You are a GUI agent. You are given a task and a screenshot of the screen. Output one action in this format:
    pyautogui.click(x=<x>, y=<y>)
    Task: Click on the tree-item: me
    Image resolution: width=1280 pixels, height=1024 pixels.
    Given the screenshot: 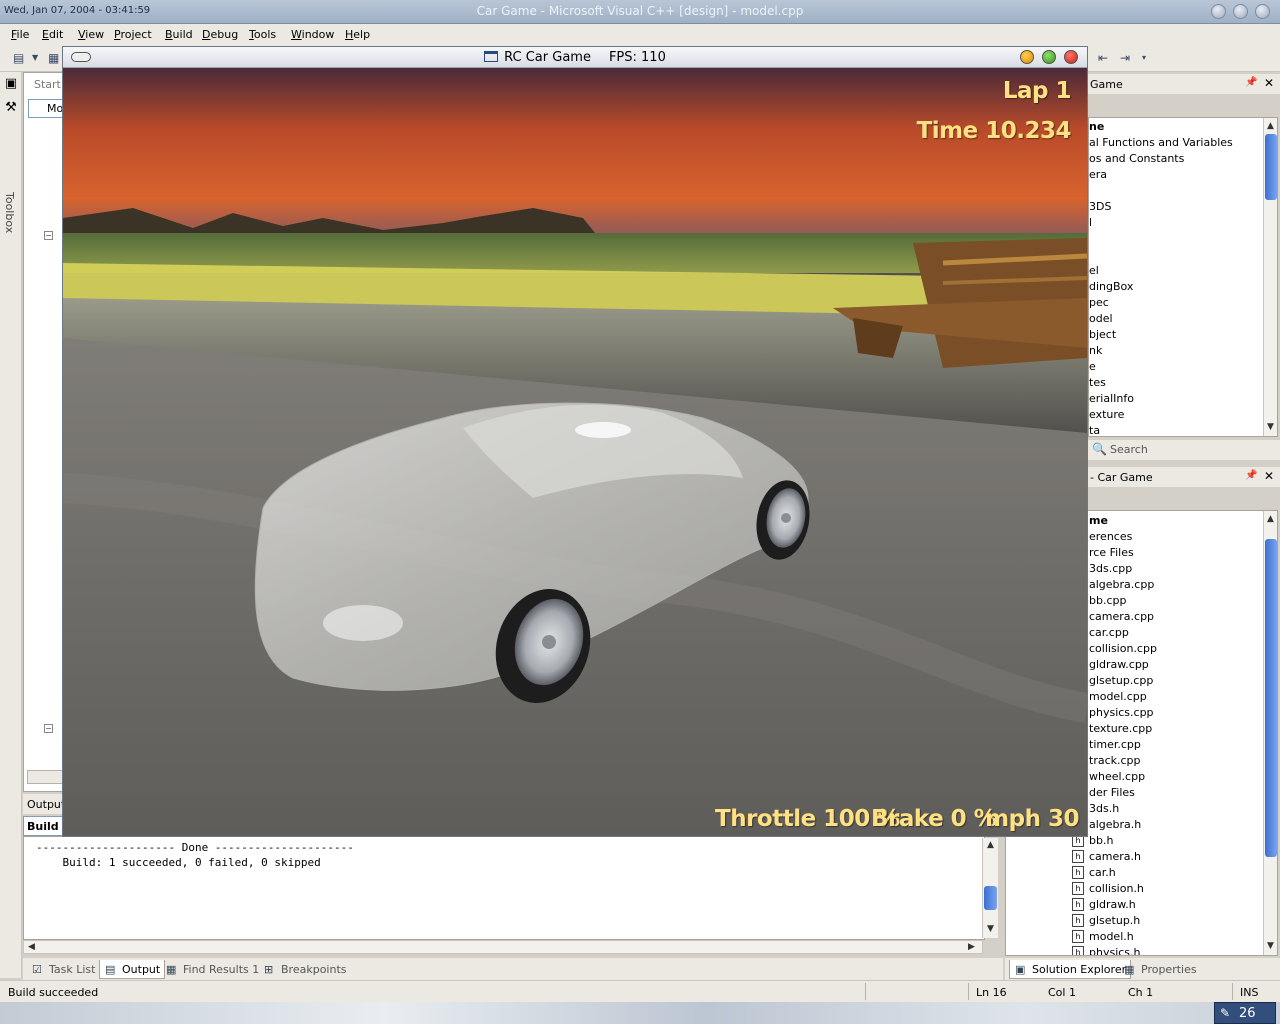 What is the action you would take?
    pyautogui.click(x=1098, y=520)
    